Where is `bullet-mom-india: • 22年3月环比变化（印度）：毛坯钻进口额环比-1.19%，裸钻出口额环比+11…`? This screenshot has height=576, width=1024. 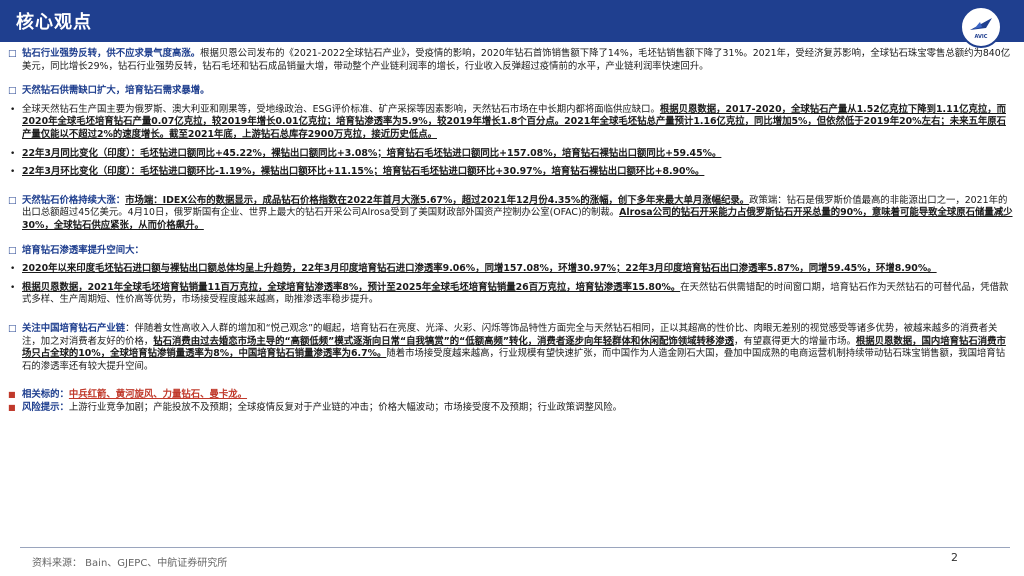 bullet-mom-india: • 22年3月环比变化（印度）：毛坯钻进口额环比-1.19%，裸钻出口额环比+11… is located at coordinates (511, 172).